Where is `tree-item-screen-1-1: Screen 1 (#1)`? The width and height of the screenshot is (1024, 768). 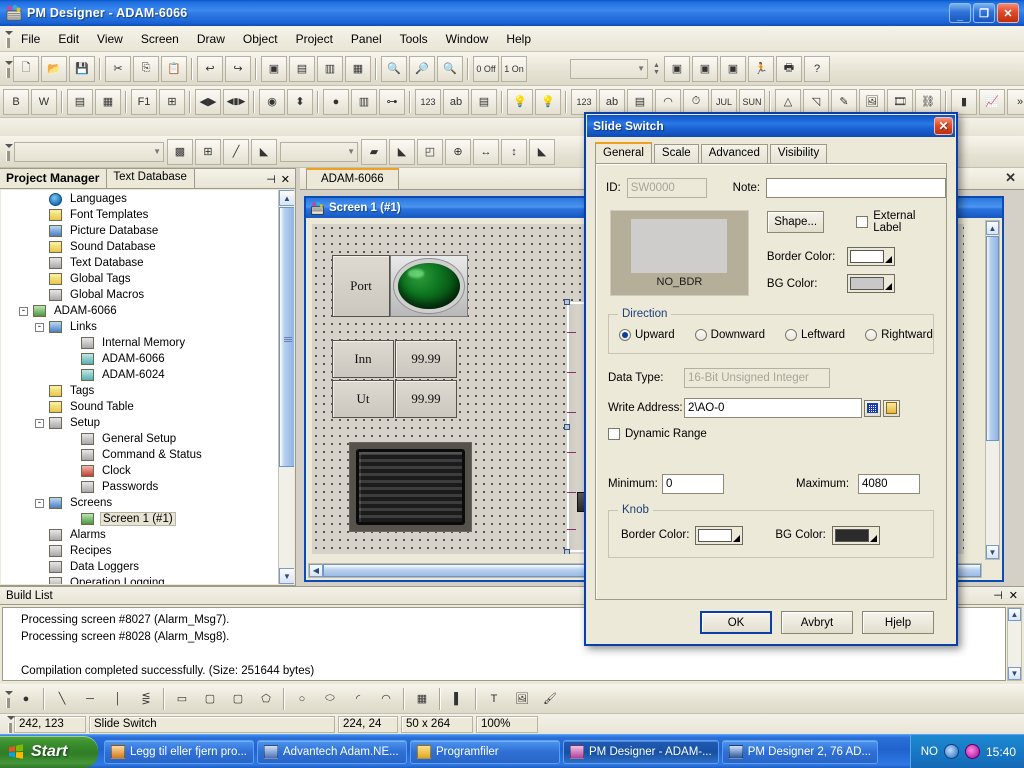 tree-item-screen-1-1: Screen 1 (#1) is located at coordinates (139, 519).